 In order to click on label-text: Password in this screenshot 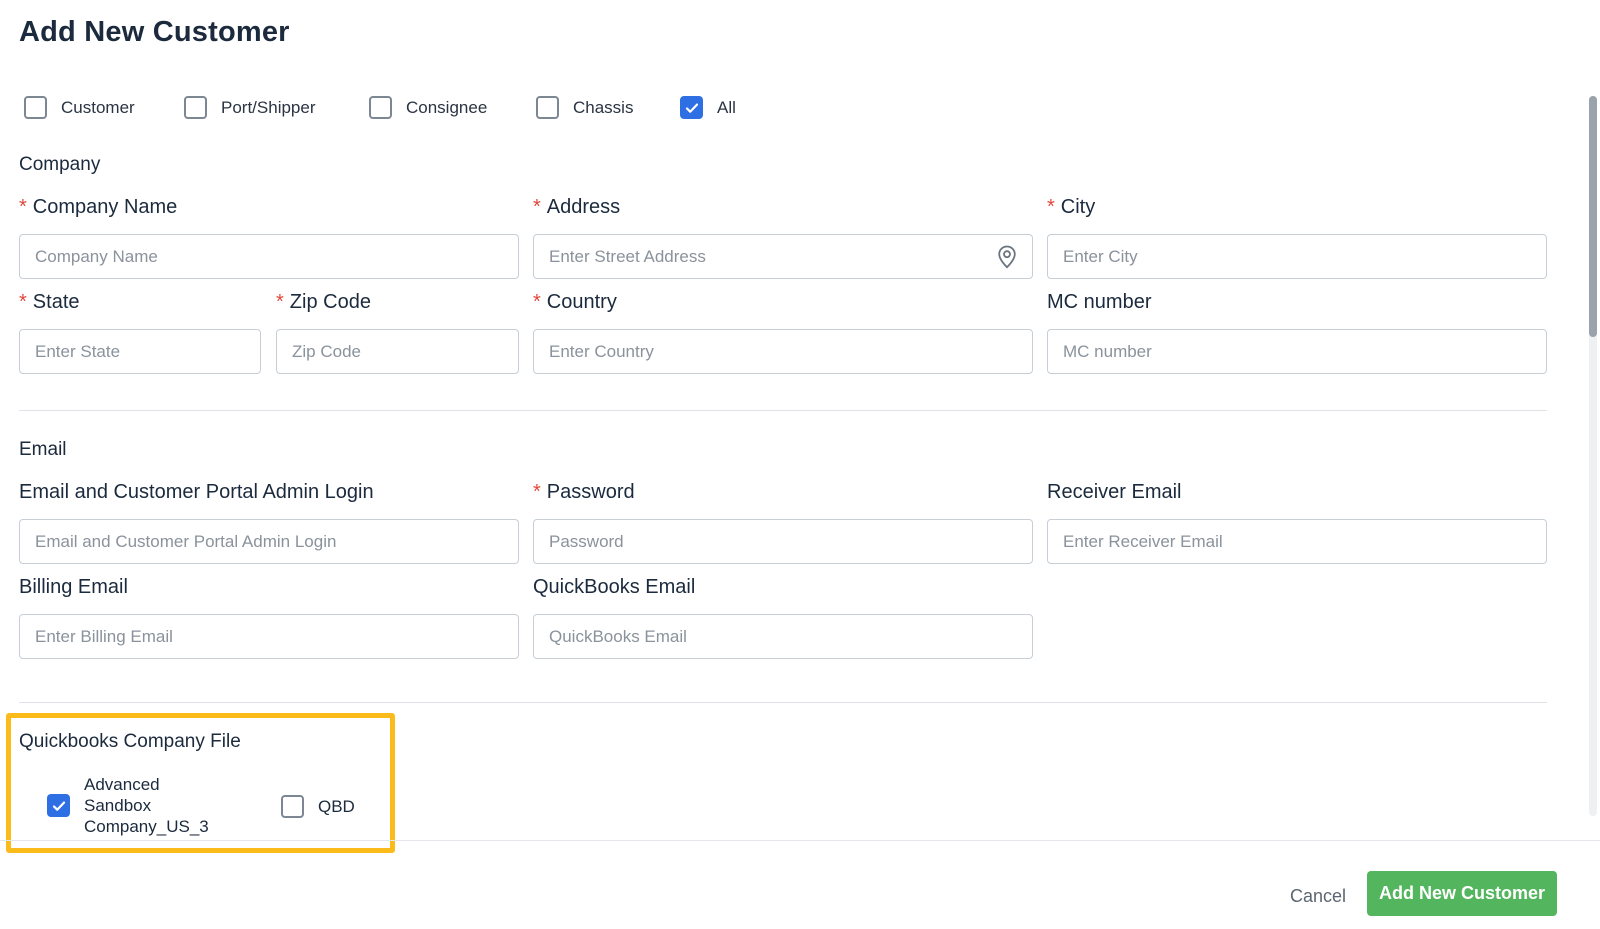, I will do `click(590, 492)`.